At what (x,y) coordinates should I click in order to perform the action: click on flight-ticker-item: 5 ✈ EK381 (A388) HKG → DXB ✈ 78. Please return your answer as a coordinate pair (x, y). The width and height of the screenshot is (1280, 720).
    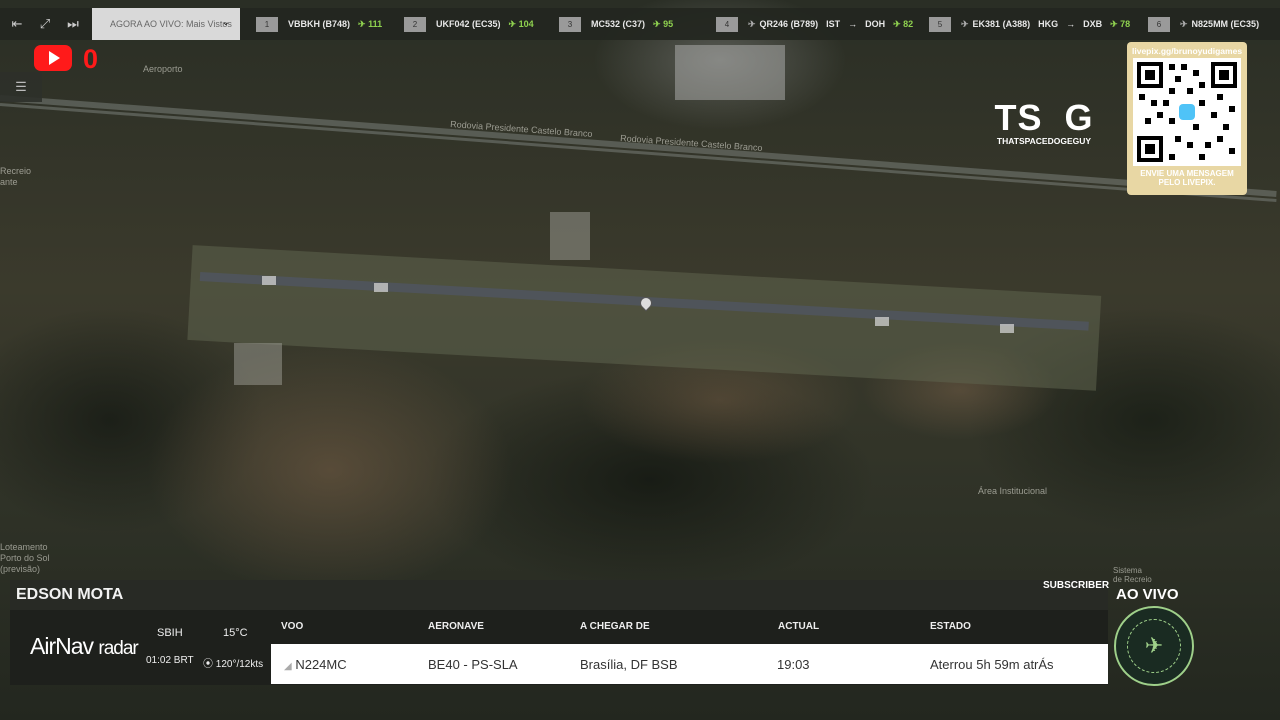
    Looking at the image, I should click on (1029, 24).